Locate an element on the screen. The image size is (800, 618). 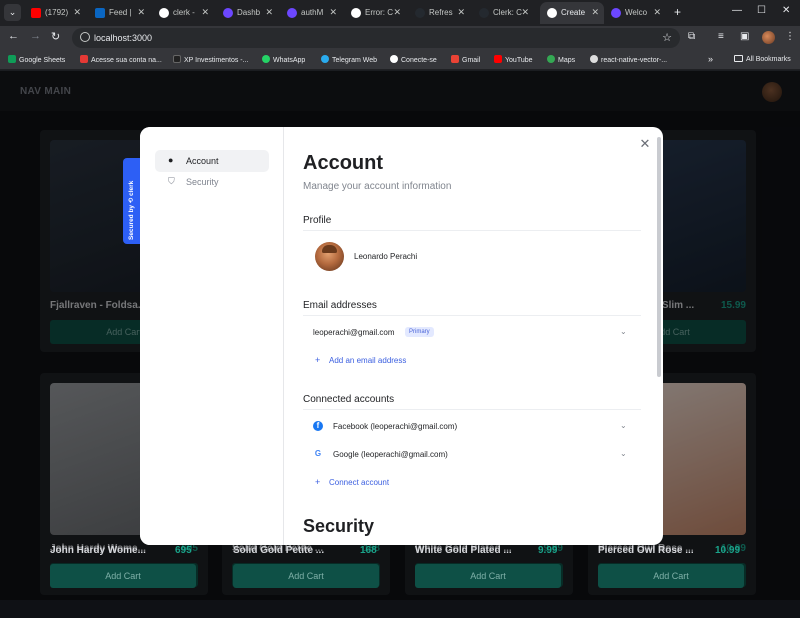
user-icon: ● is located at coordinates (171, 160).